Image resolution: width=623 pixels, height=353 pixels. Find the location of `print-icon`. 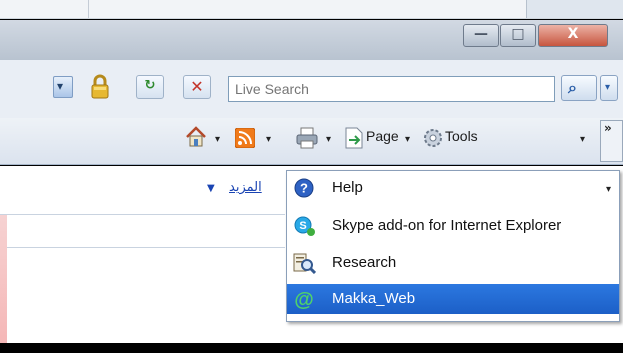

print-icon is located at coordinates (307, 138).